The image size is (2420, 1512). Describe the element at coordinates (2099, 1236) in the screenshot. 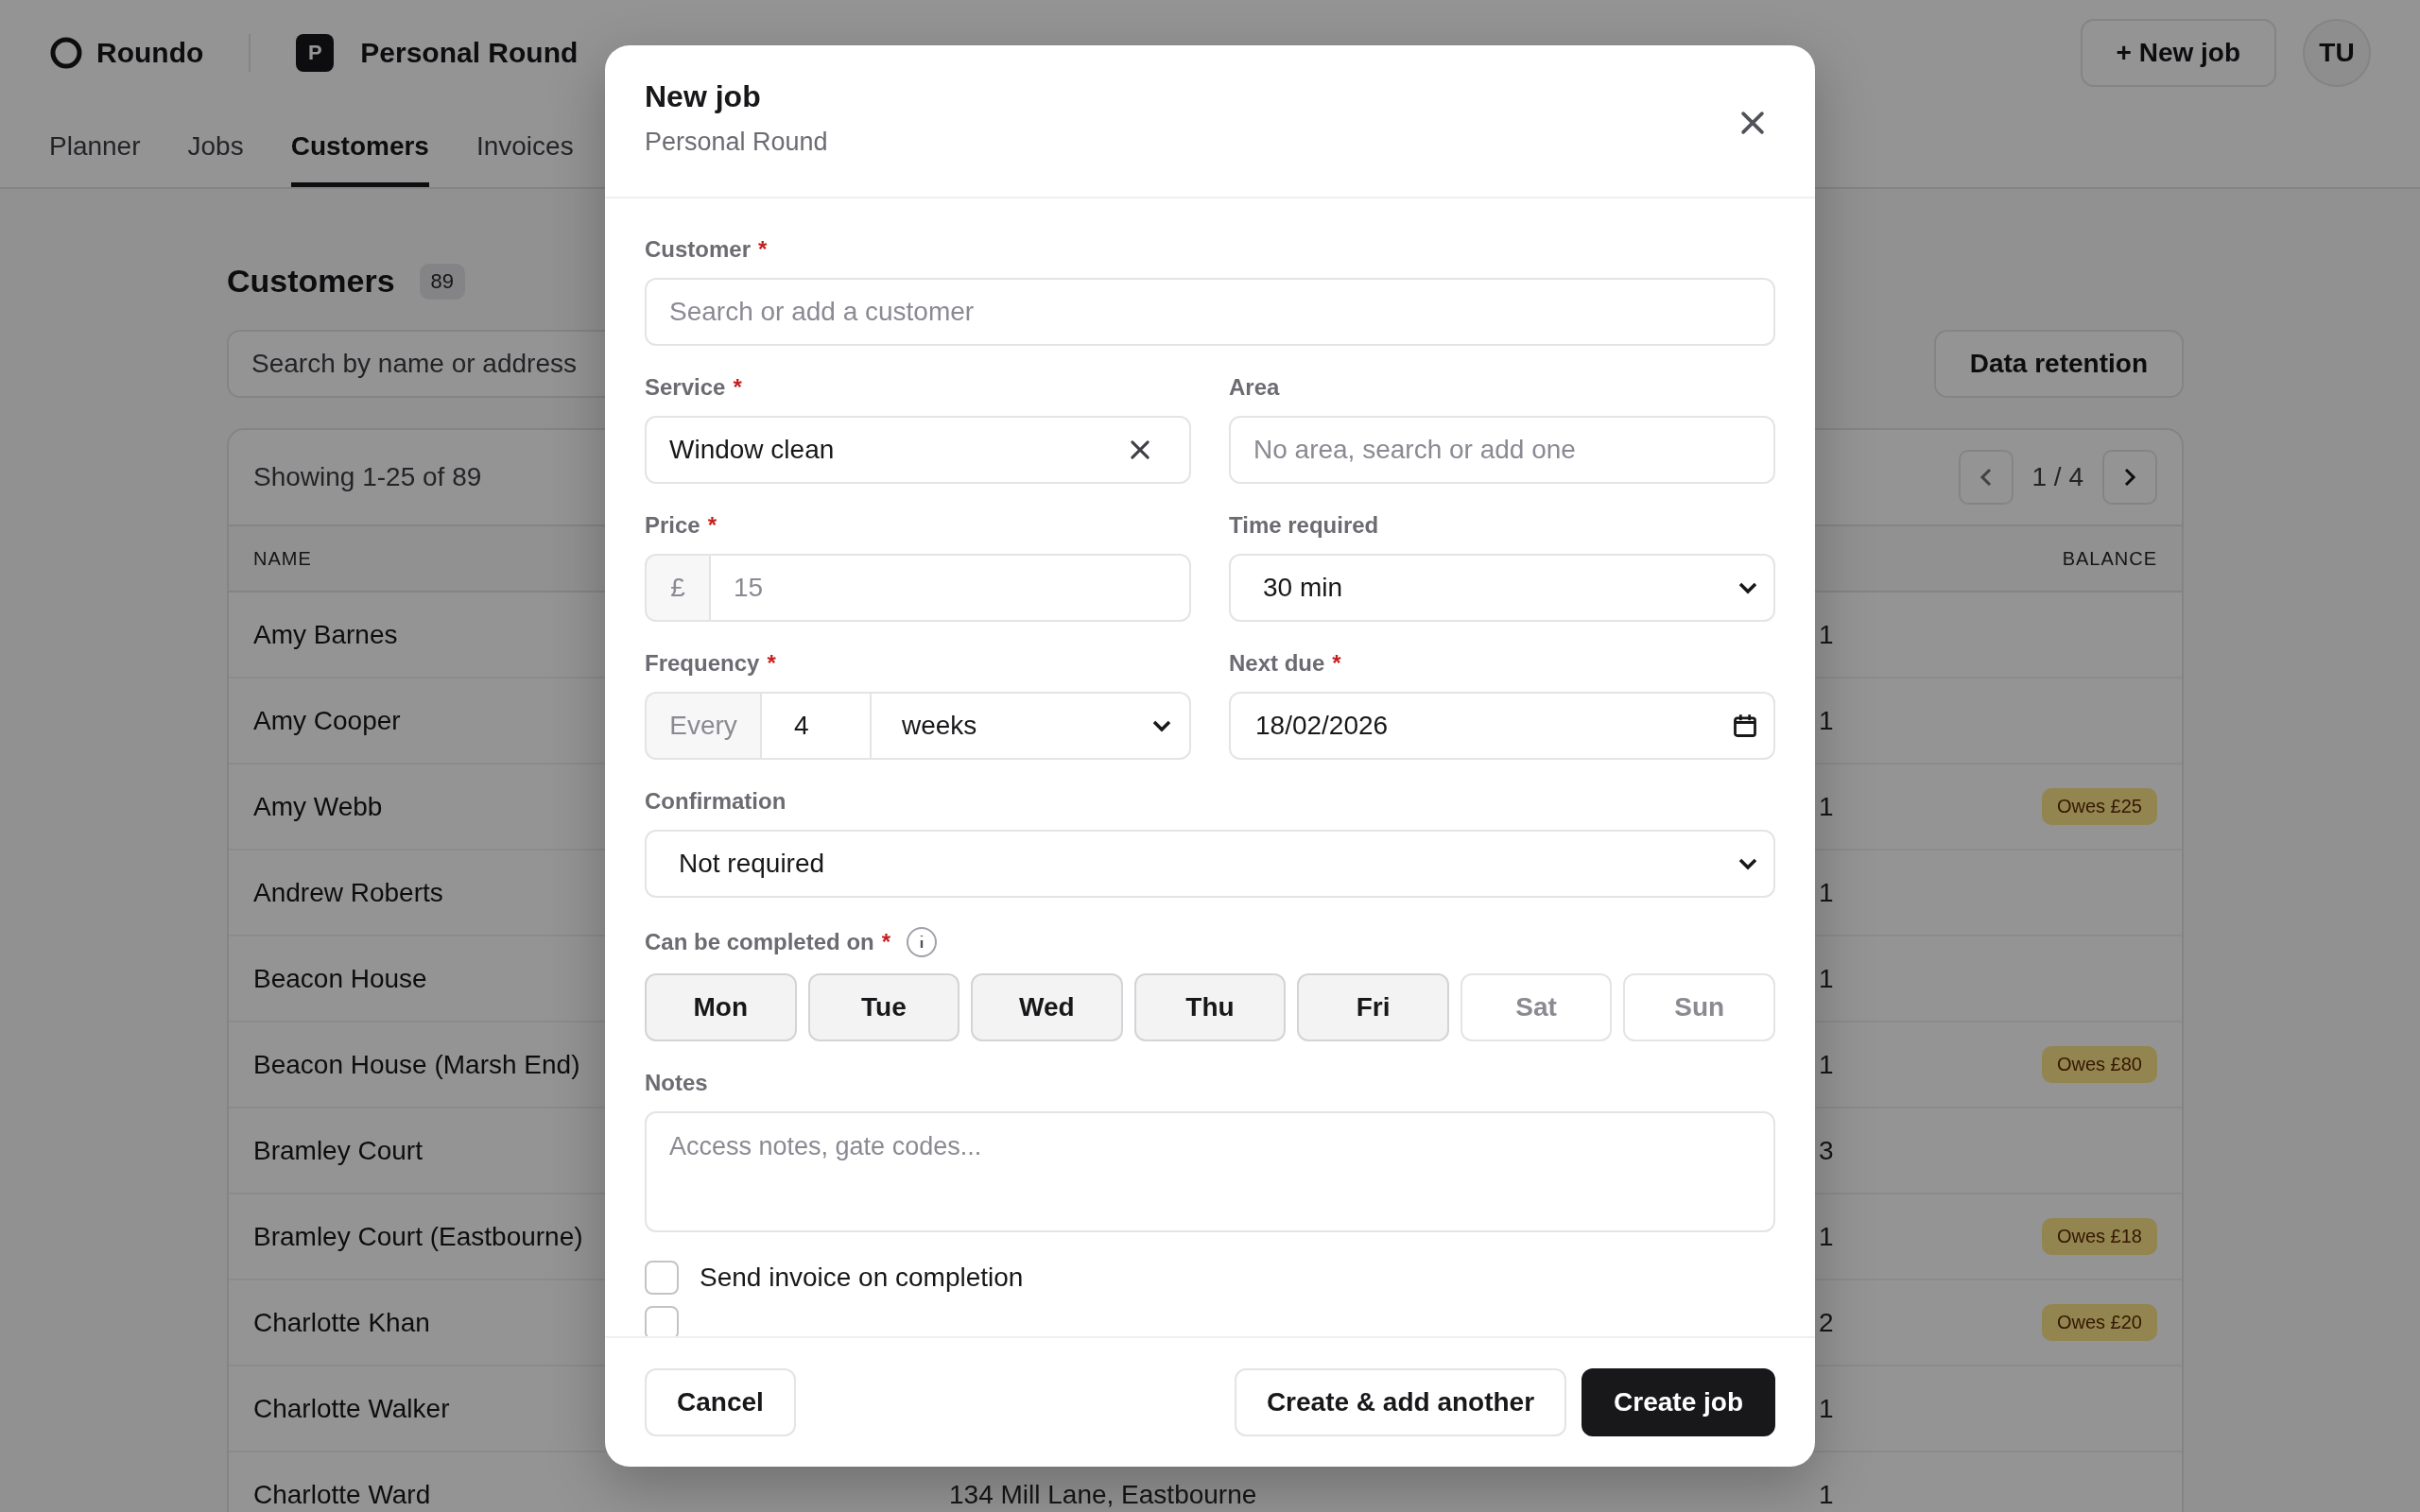

I see `balance-badge: Owes £18` at that location.